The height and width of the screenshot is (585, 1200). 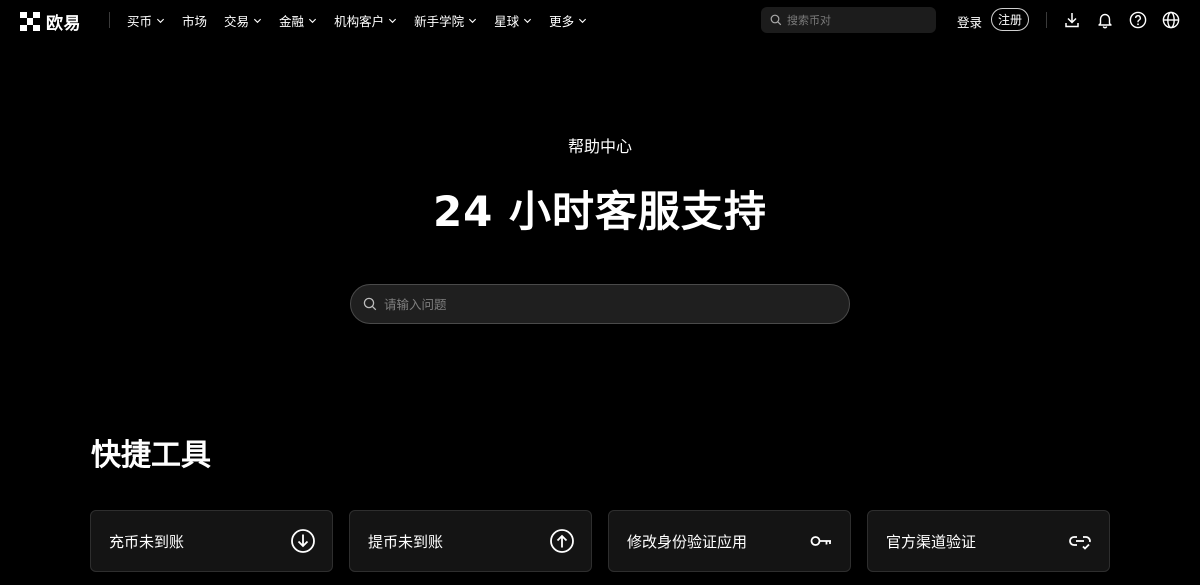 I want to click on help-icon, so click(x=1138, y=20).